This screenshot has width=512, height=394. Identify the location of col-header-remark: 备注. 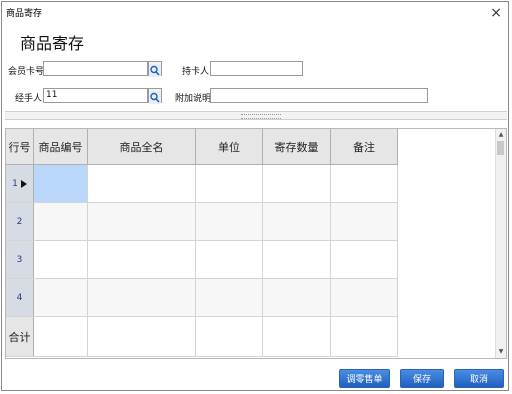
(364, 147).